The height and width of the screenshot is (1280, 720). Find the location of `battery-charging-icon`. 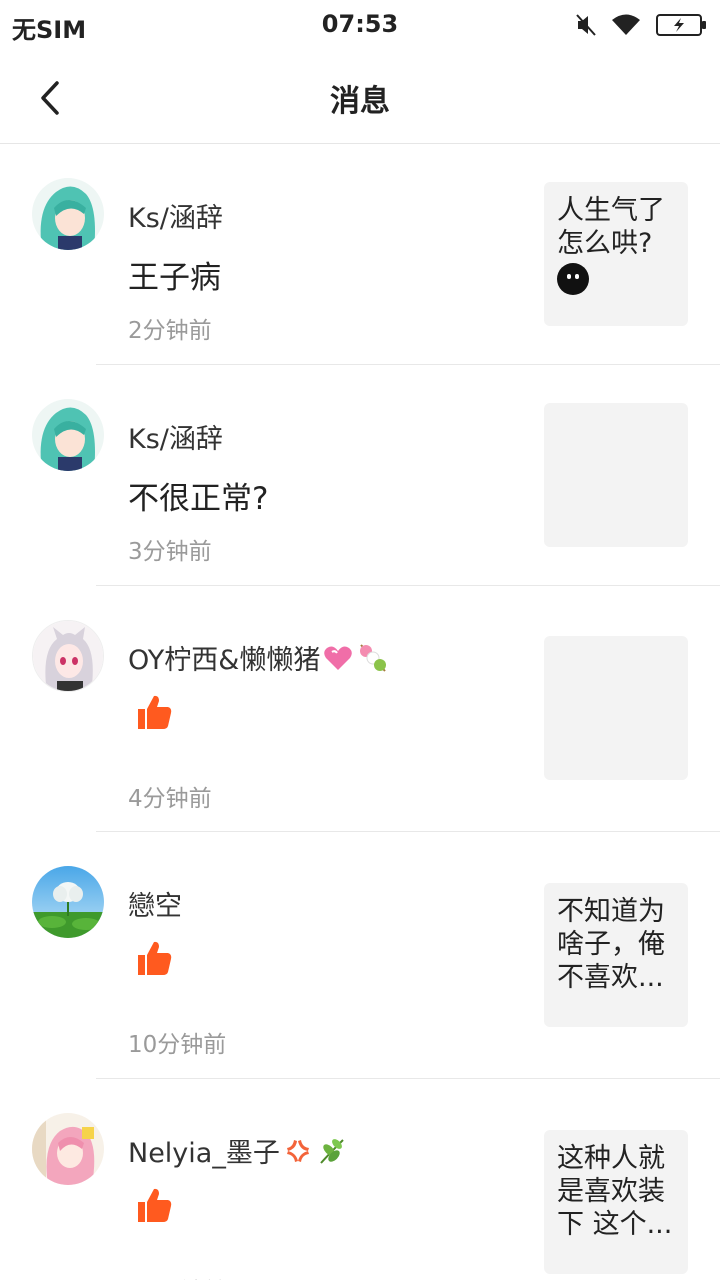

battery-charging-icon is located at coordinates (682, 25).